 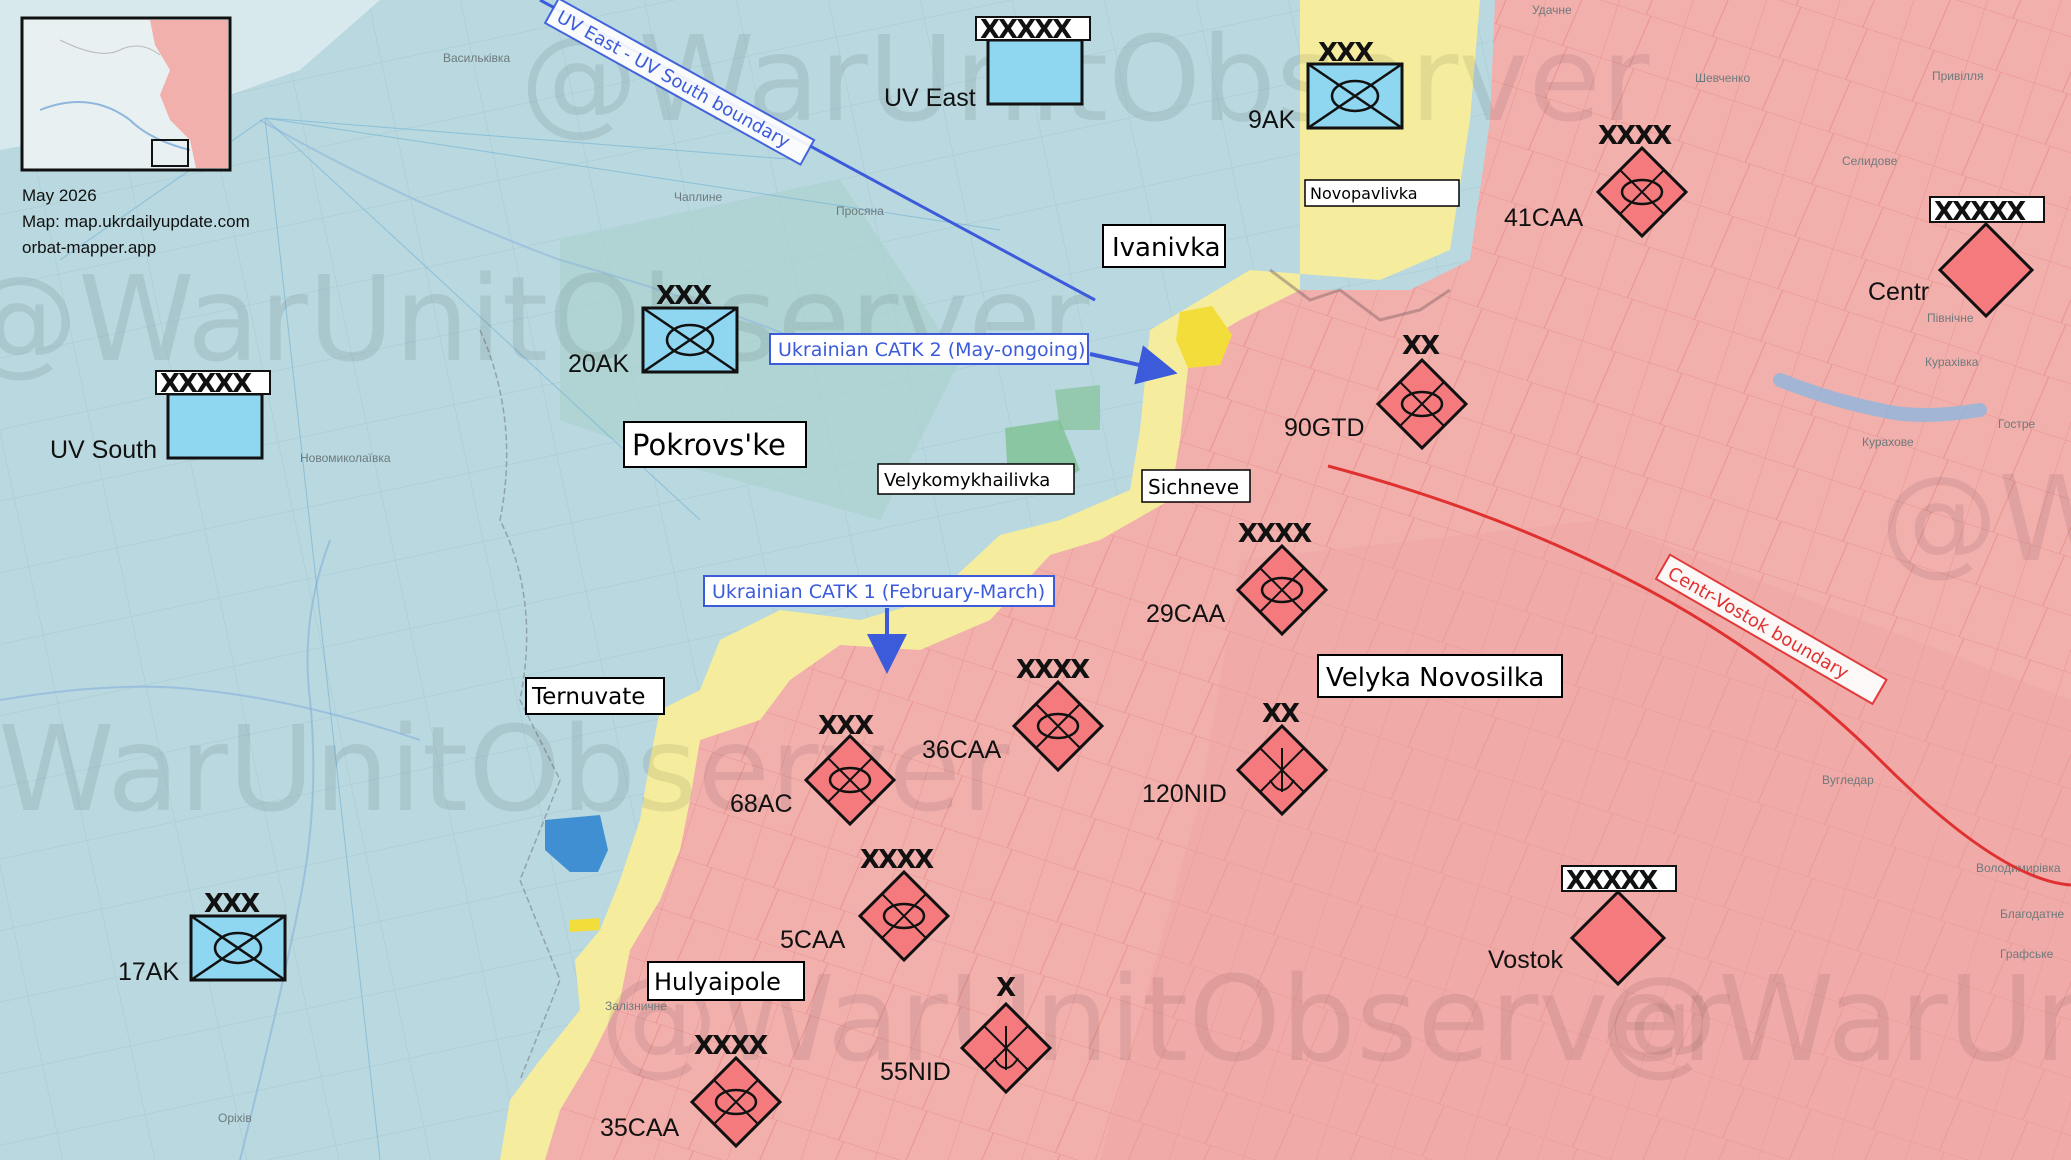 I want to click on svg-text: Velyka Novosilka, so click(x=1435, y=678).